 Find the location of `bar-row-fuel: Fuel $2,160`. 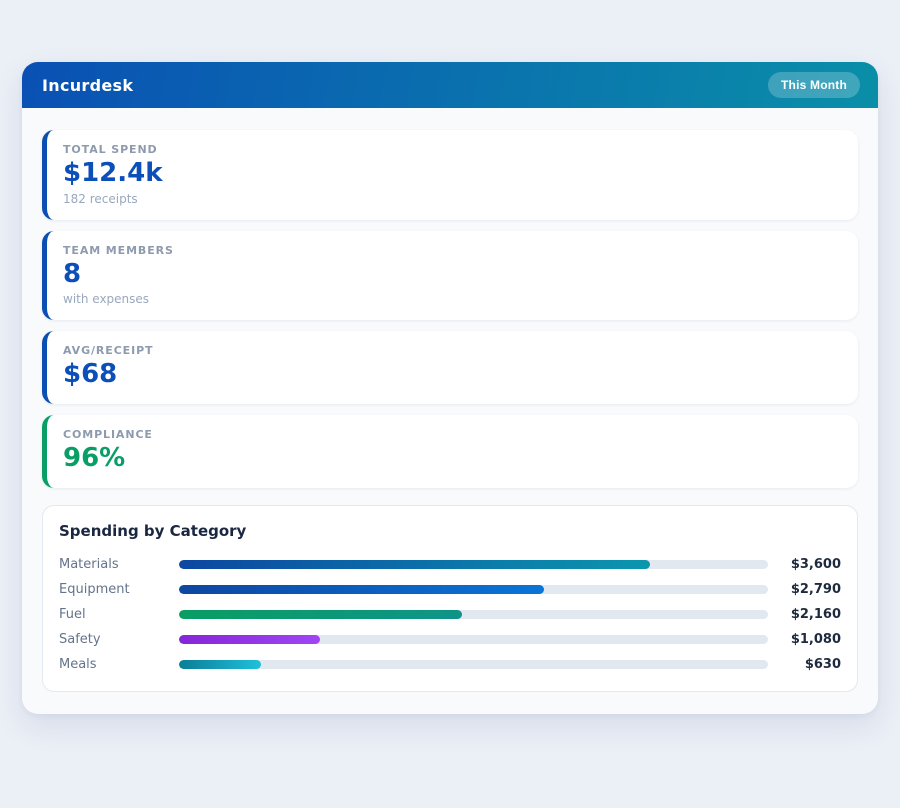

bar-row-fuel: Fuel $2,160 is located at coordinates (450, 614).